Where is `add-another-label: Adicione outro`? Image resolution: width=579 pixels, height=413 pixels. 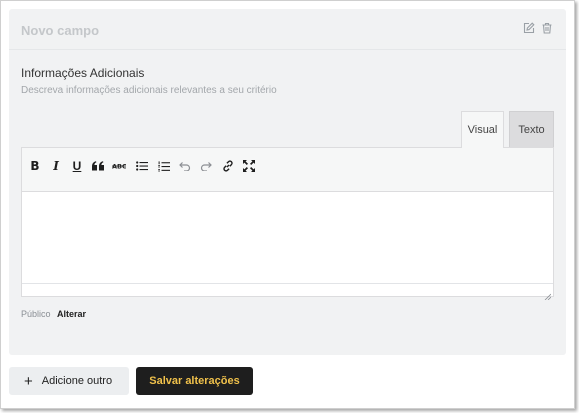
add-another-label: Adicione outro is located at coordinates (77, 381).